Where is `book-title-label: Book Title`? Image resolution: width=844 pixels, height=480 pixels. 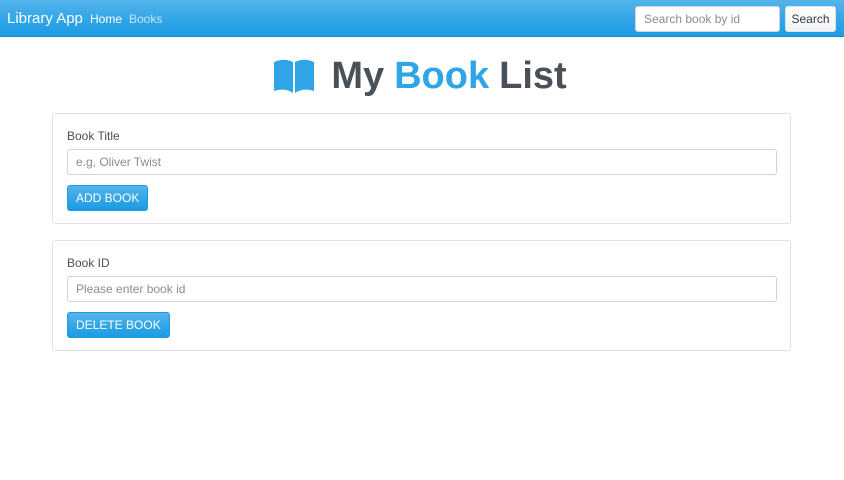
book-title-label: Book Title is located at coordinates (93, 136).